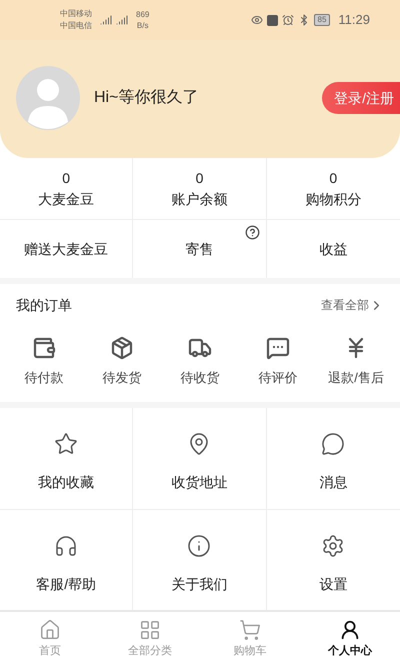 This screenshot has height=666, width=400. What do you see at coordinates (122, 378) in the screenshot?
I see `order-status-link: 待发货` at bounding box center [122, 378].